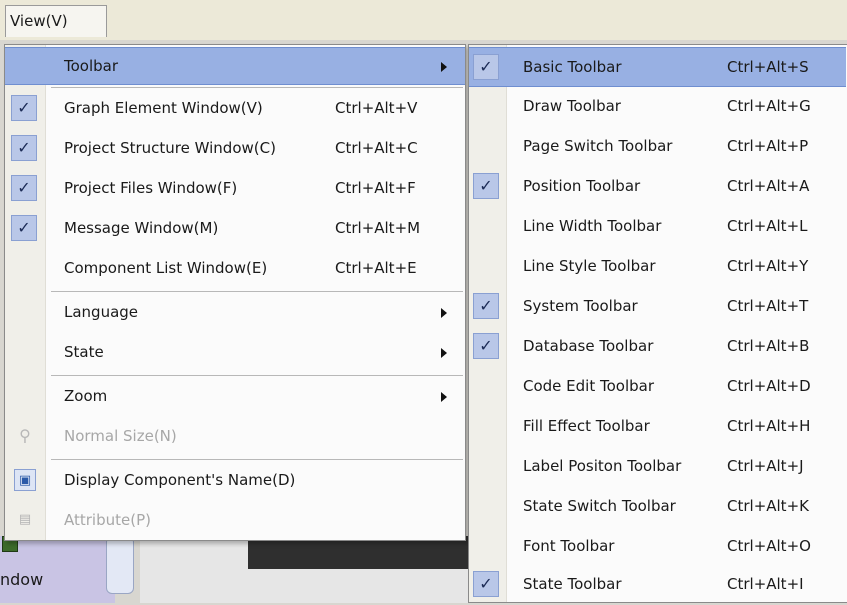 The width and height of the screenshot is (847, 605). What do you see at coordinates (657, 67) in the screenshot?
I see `submenu-item-basic-toolbar: ✓ Basic Toolbar Ctrl+Alt+S` at bounding box center [657, 67].